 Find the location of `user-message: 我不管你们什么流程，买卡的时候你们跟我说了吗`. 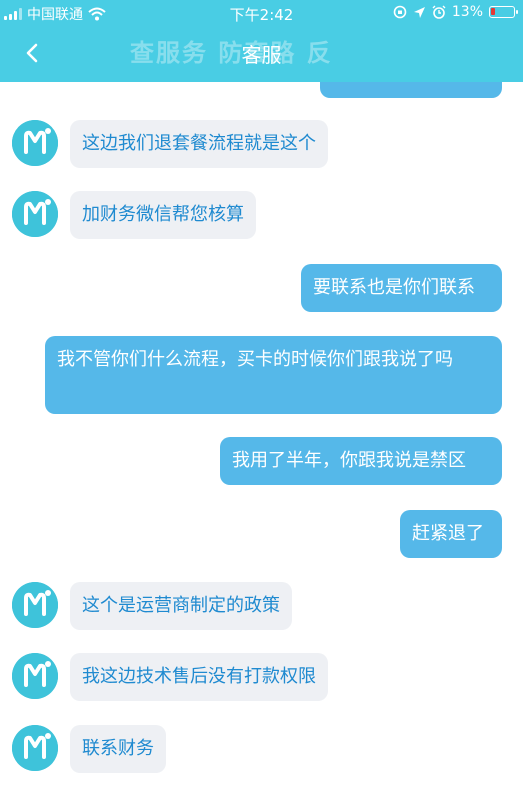

user-message: 我不管你们什么流程，买卡的时候你们跟我说了吗 is located at coordinates (273, 375).